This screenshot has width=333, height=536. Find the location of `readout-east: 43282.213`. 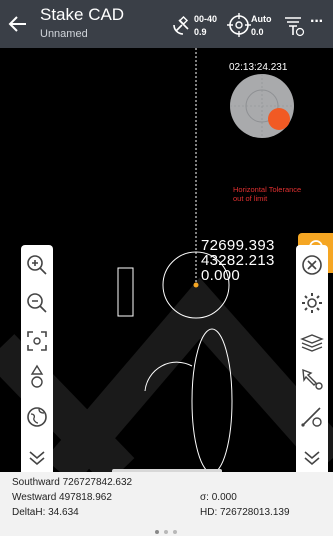

readout-east: 43282.213 is located at coordinates (238, 260).